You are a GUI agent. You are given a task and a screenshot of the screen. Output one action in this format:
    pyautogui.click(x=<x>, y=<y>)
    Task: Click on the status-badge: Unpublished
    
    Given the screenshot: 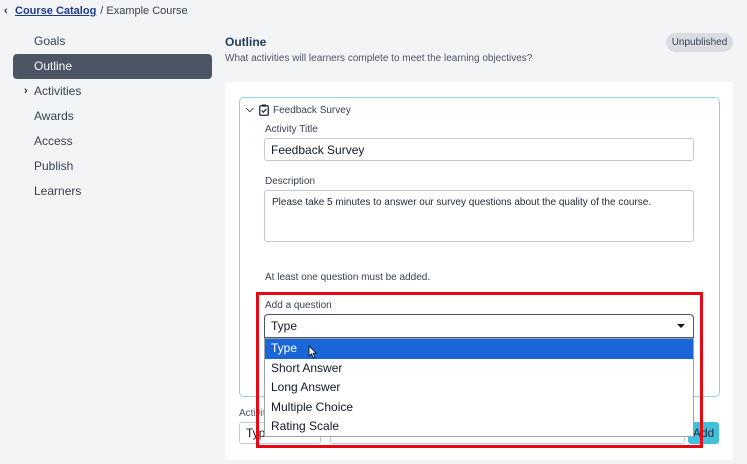 What is the action you would take?
    pyautogui.click(x=699, y=42)
    